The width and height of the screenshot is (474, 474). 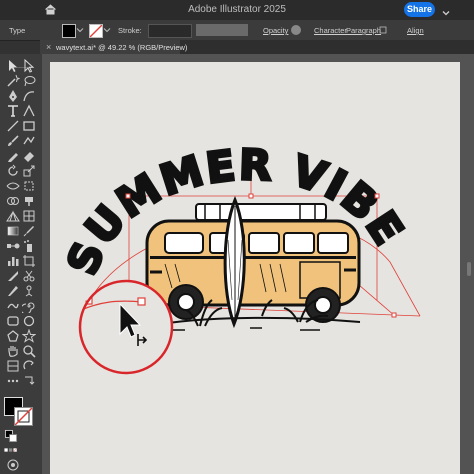 What do you see at coordinates (29, 201) in the screenshot?
I see `live-paint-tool-icon` at bounding box center [29, 201].